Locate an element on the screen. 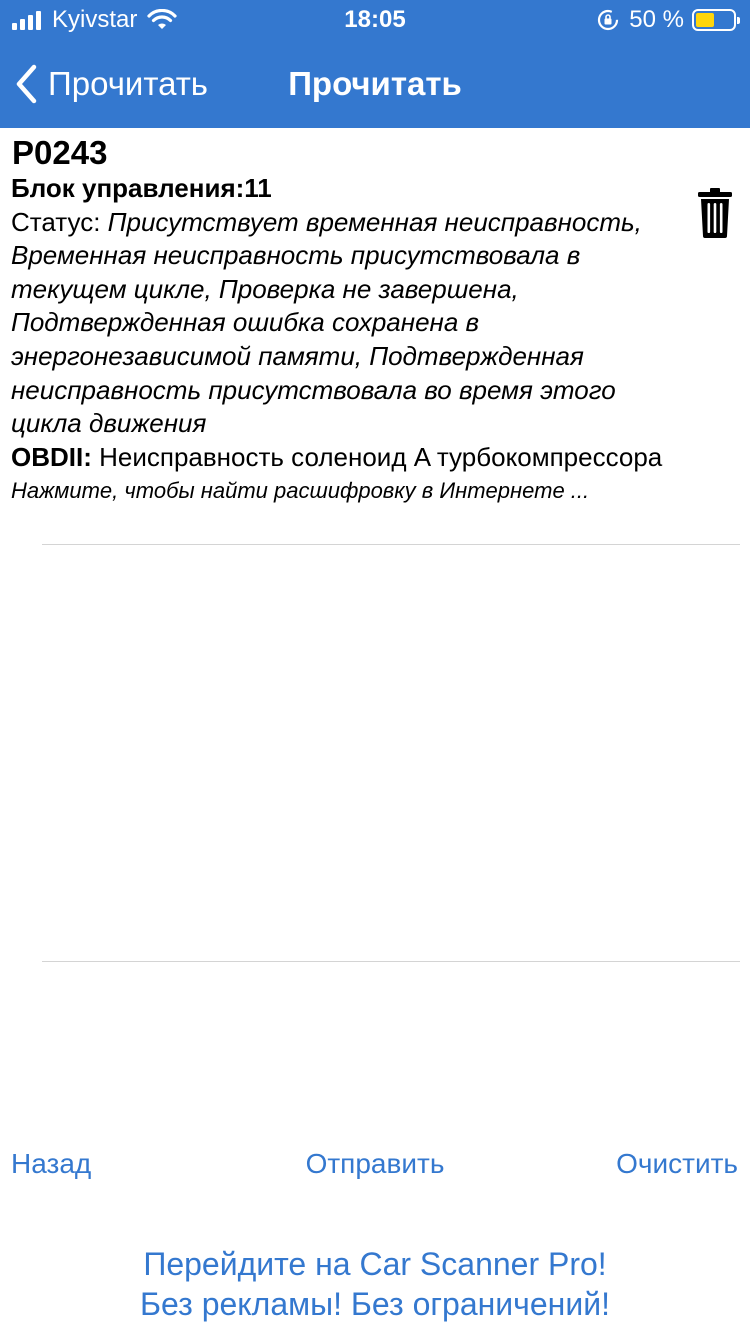 This screenshot has width=750, height=1334. status-bar: Kyivstar 18:05 50 % is located at coordinates (375, 20).